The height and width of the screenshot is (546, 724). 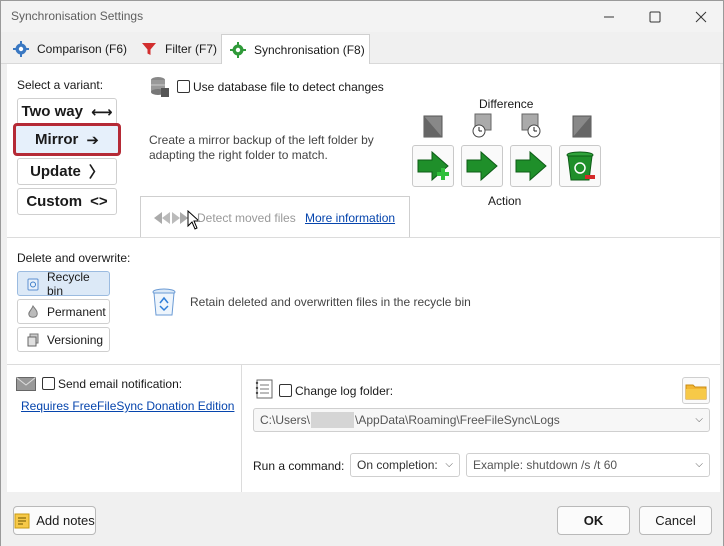 I want to click on database-label: Use database file to detect changes, so click(x=288, y=87).